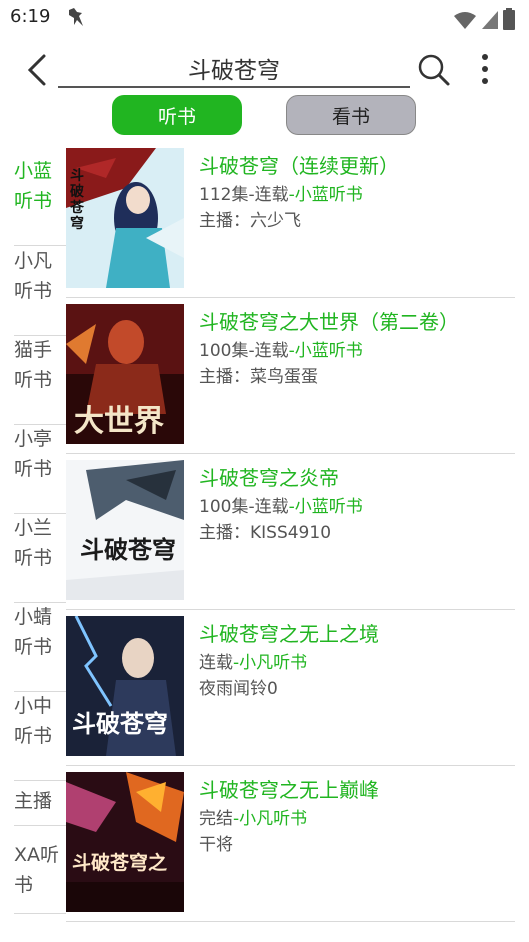 The image size is (529, 942). Describe the element at coordinates (40, 647) in the screenshot. I see `source-item-xiaoqing: 小蜻听书` at that location.